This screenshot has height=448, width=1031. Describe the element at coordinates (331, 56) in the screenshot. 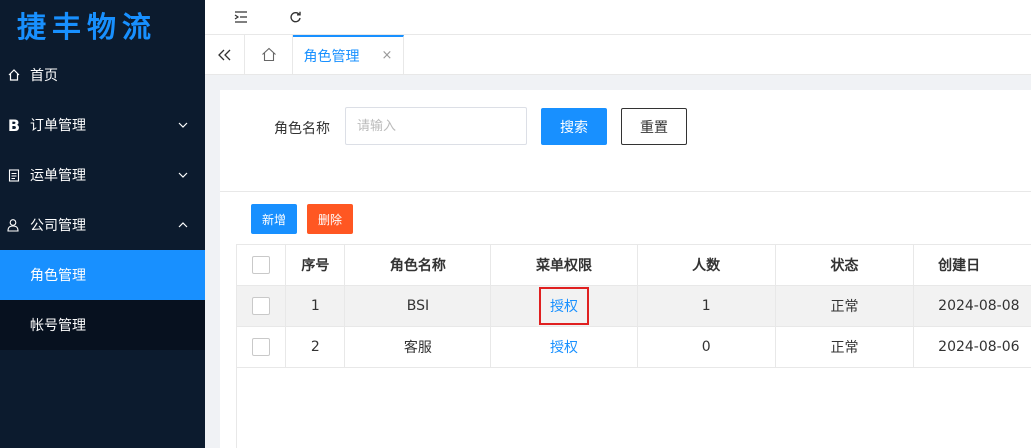

I see `tab-label: 角色管理` at that location.